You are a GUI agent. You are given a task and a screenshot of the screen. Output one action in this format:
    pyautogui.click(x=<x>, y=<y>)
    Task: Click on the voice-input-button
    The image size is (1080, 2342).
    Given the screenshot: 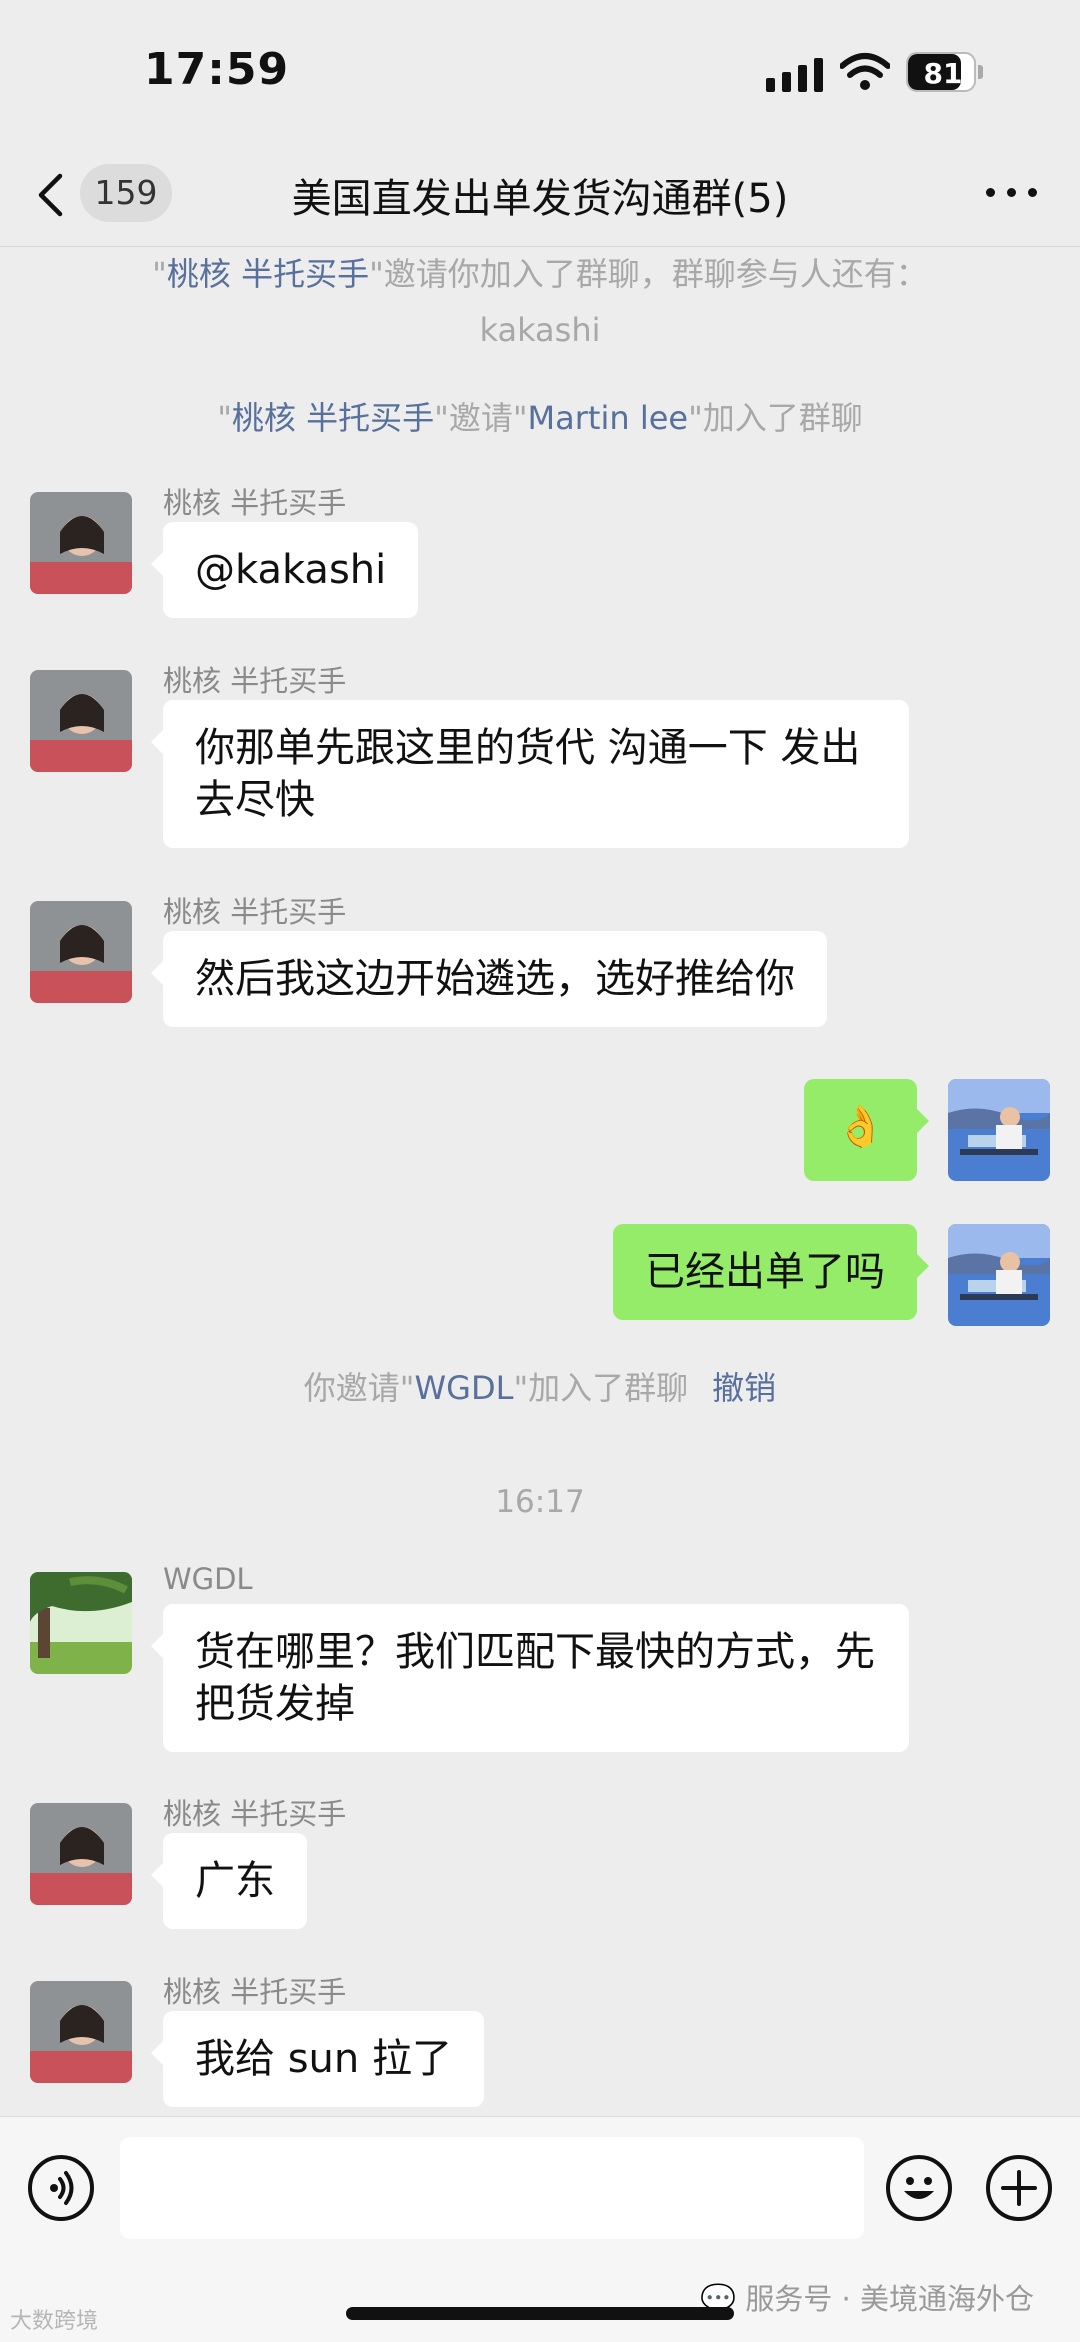 What is the action you would take?
    pyautogui.click(x=61, y=2188)
    